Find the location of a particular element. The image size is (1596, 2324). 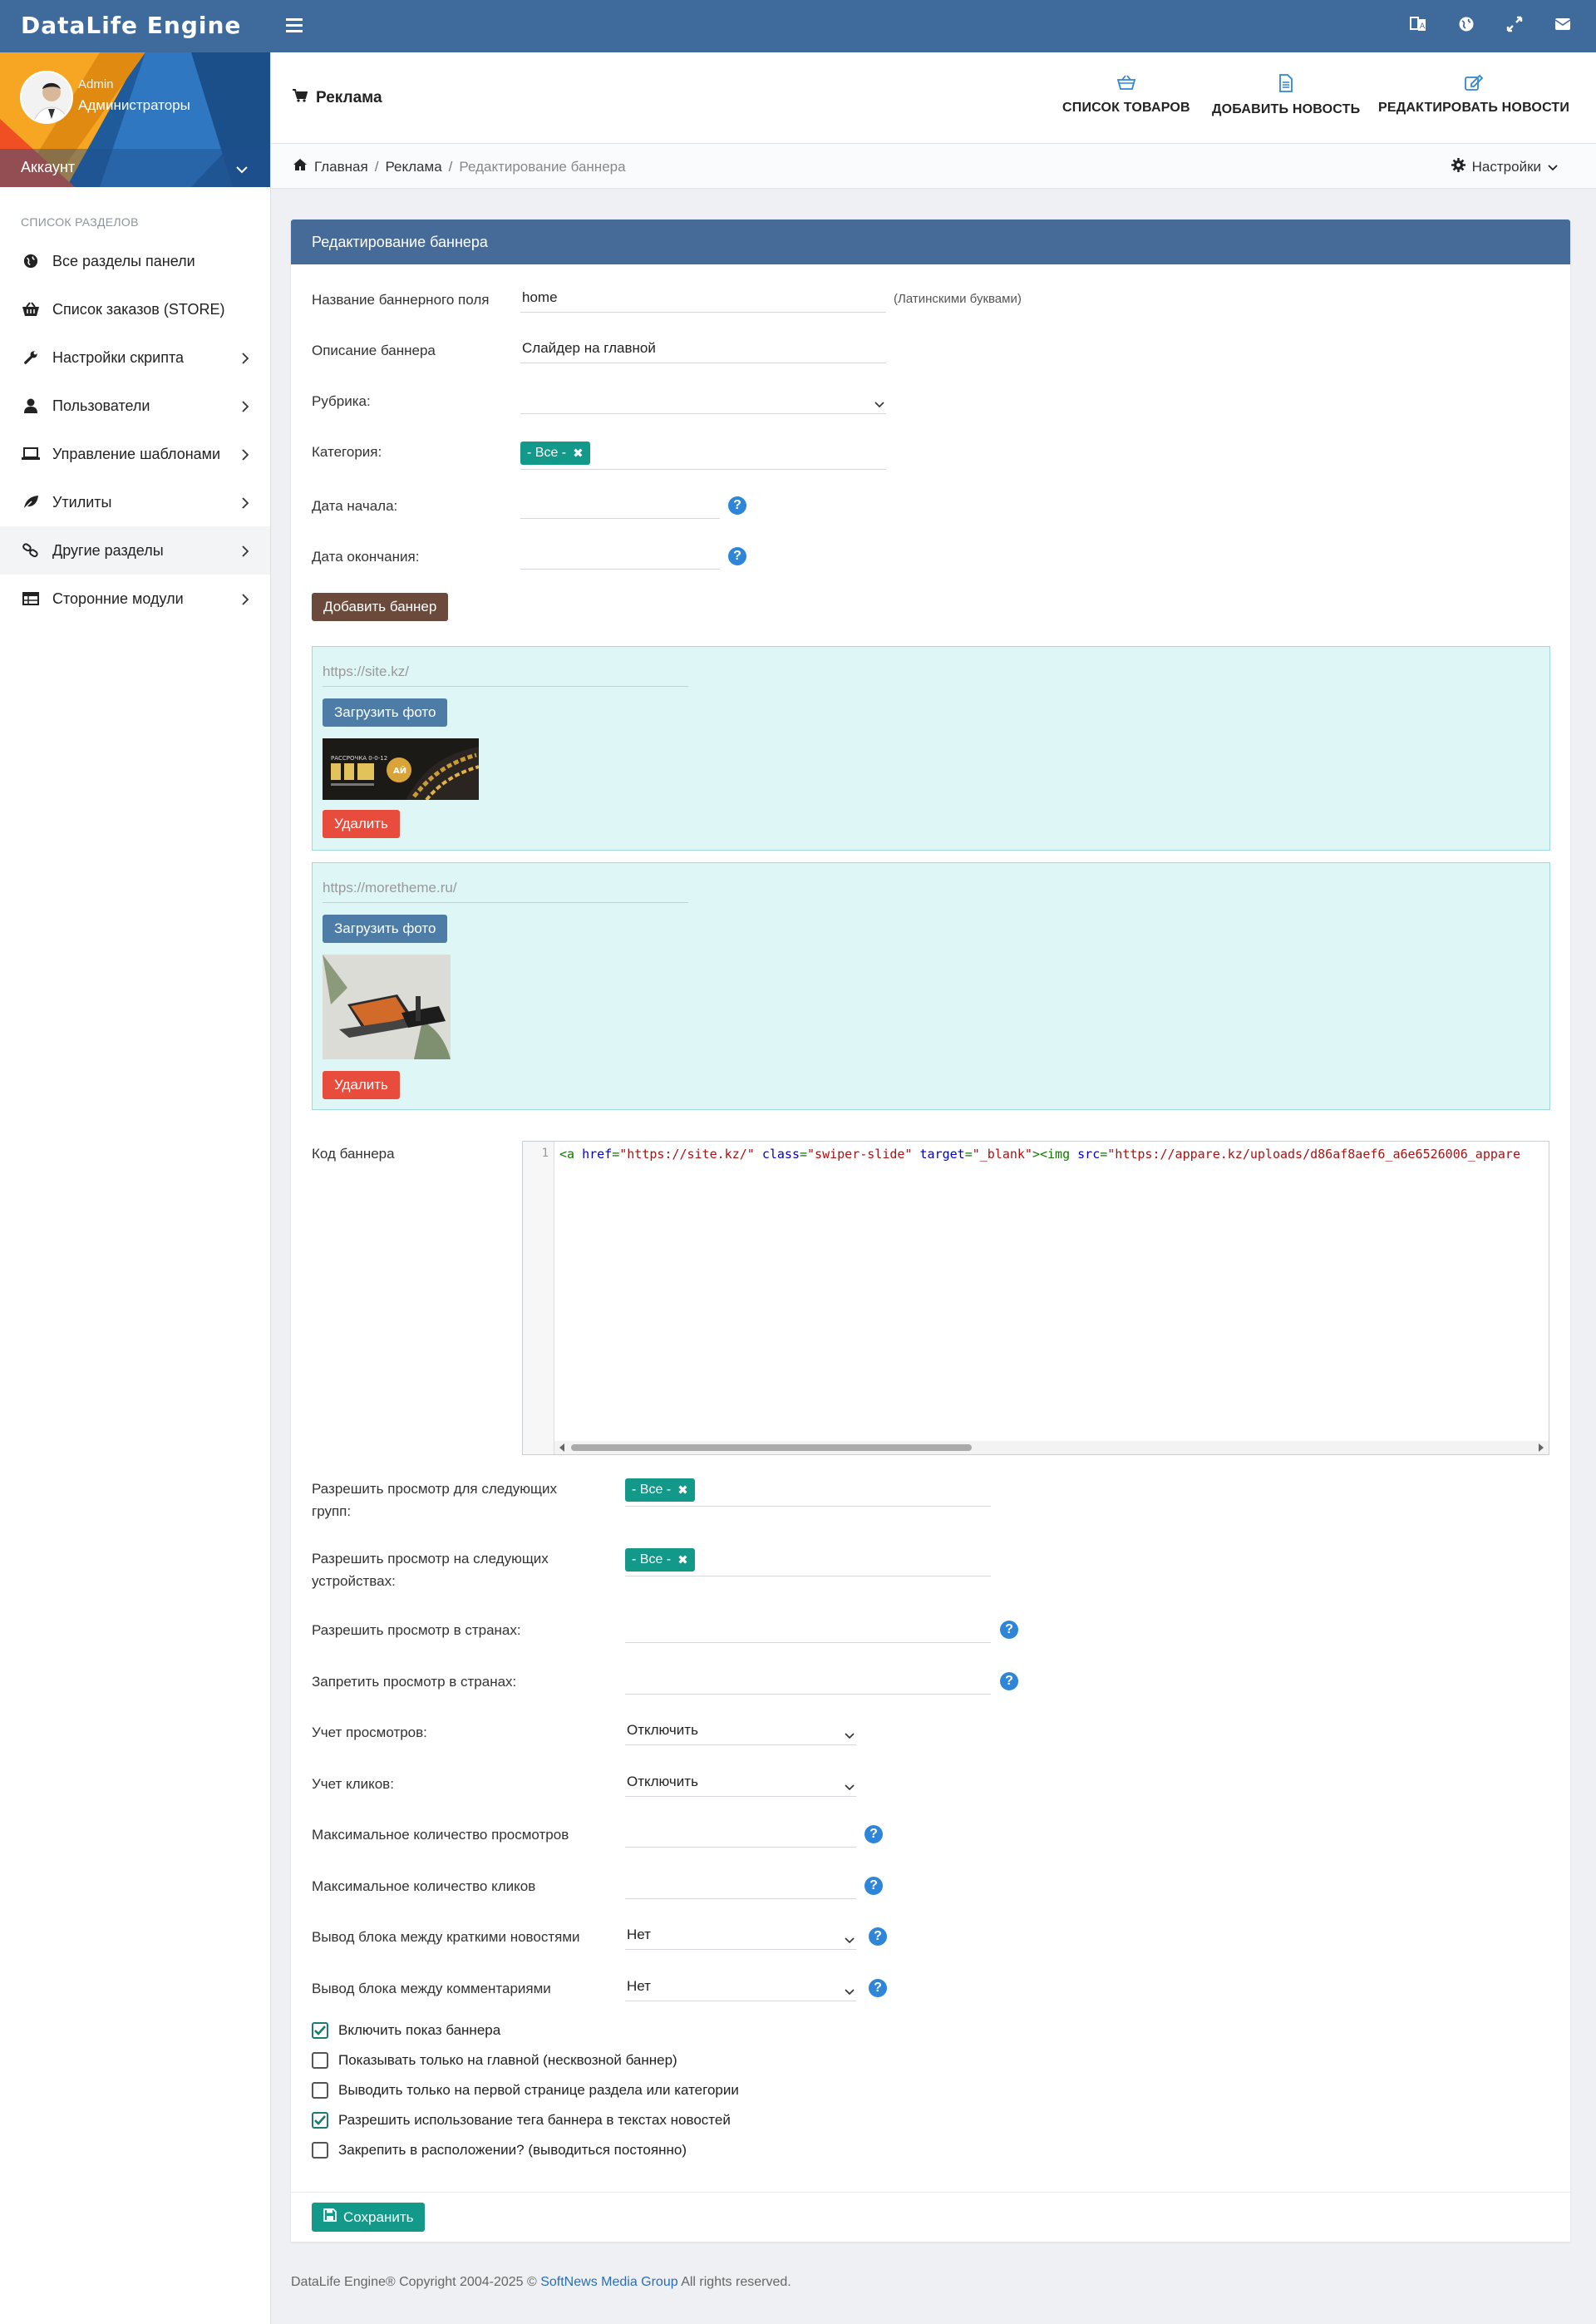

deny-countries-input is located at coordinates (808, 1680).